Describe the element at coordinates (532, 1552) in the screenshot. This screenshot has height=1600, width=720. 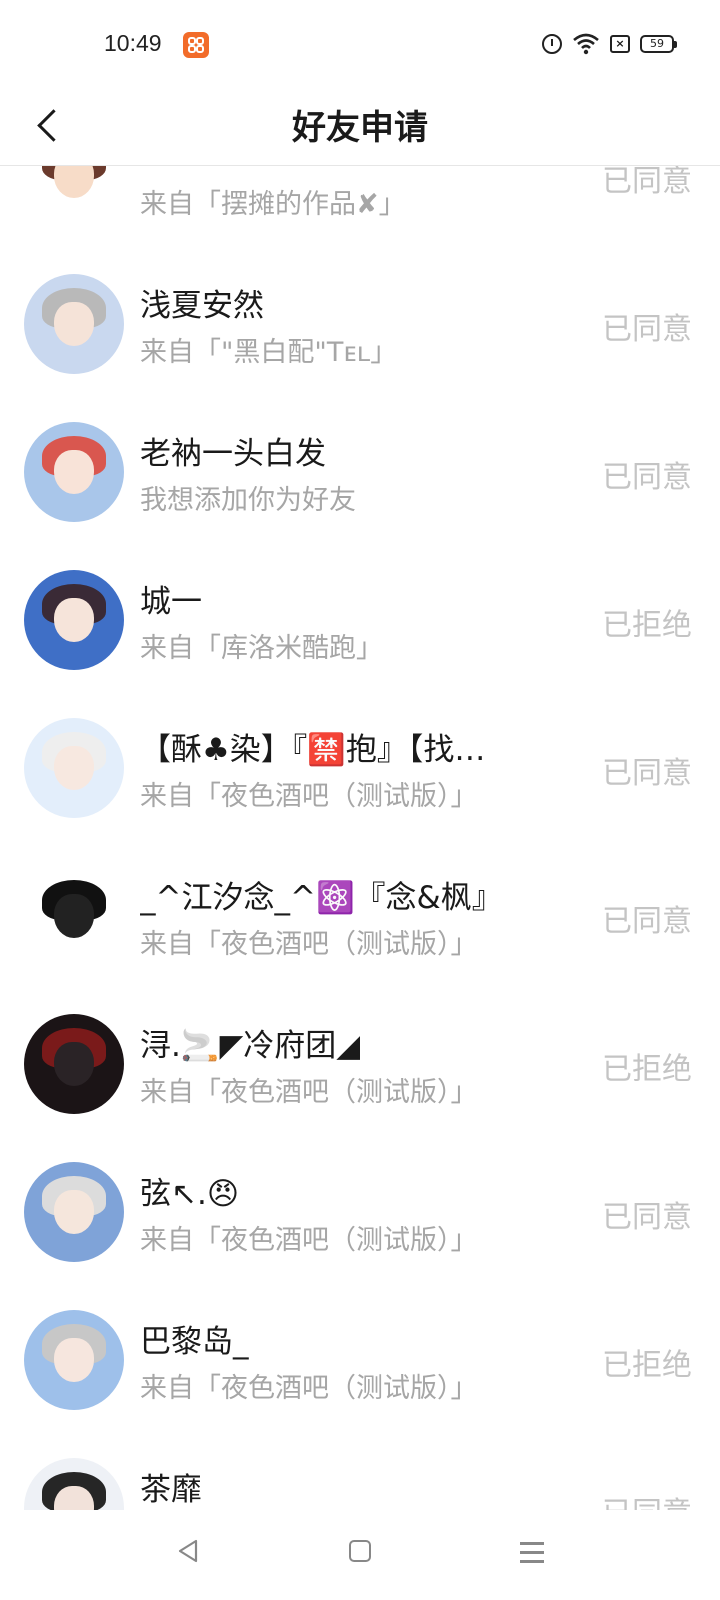
I see `menu-lines-icon` at that location.